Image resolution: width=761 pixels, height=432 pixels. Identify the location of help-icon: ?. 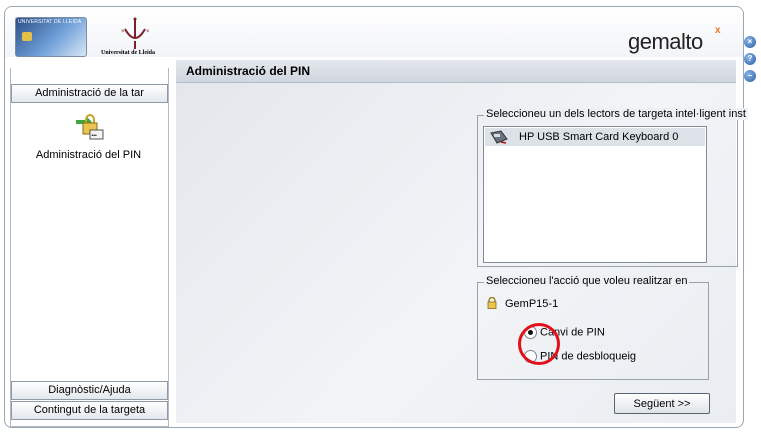
(750, 59).